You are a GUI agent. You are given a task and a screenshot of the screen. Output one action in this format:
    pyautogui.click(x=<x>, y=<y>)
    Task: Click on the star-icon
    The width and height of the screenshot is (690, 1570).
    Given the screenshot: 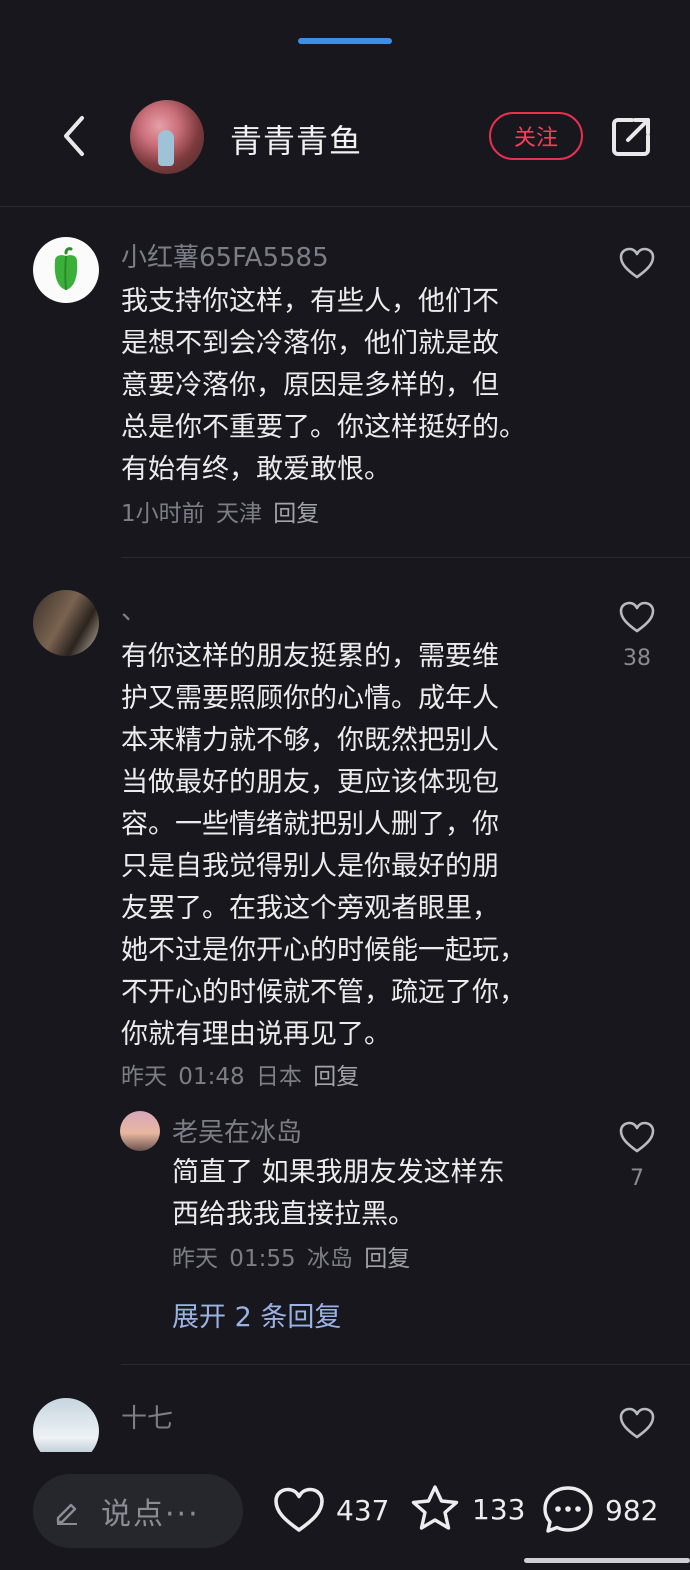 What is the action you would take?
    pyautogui.click(x=435, y=1507)
    